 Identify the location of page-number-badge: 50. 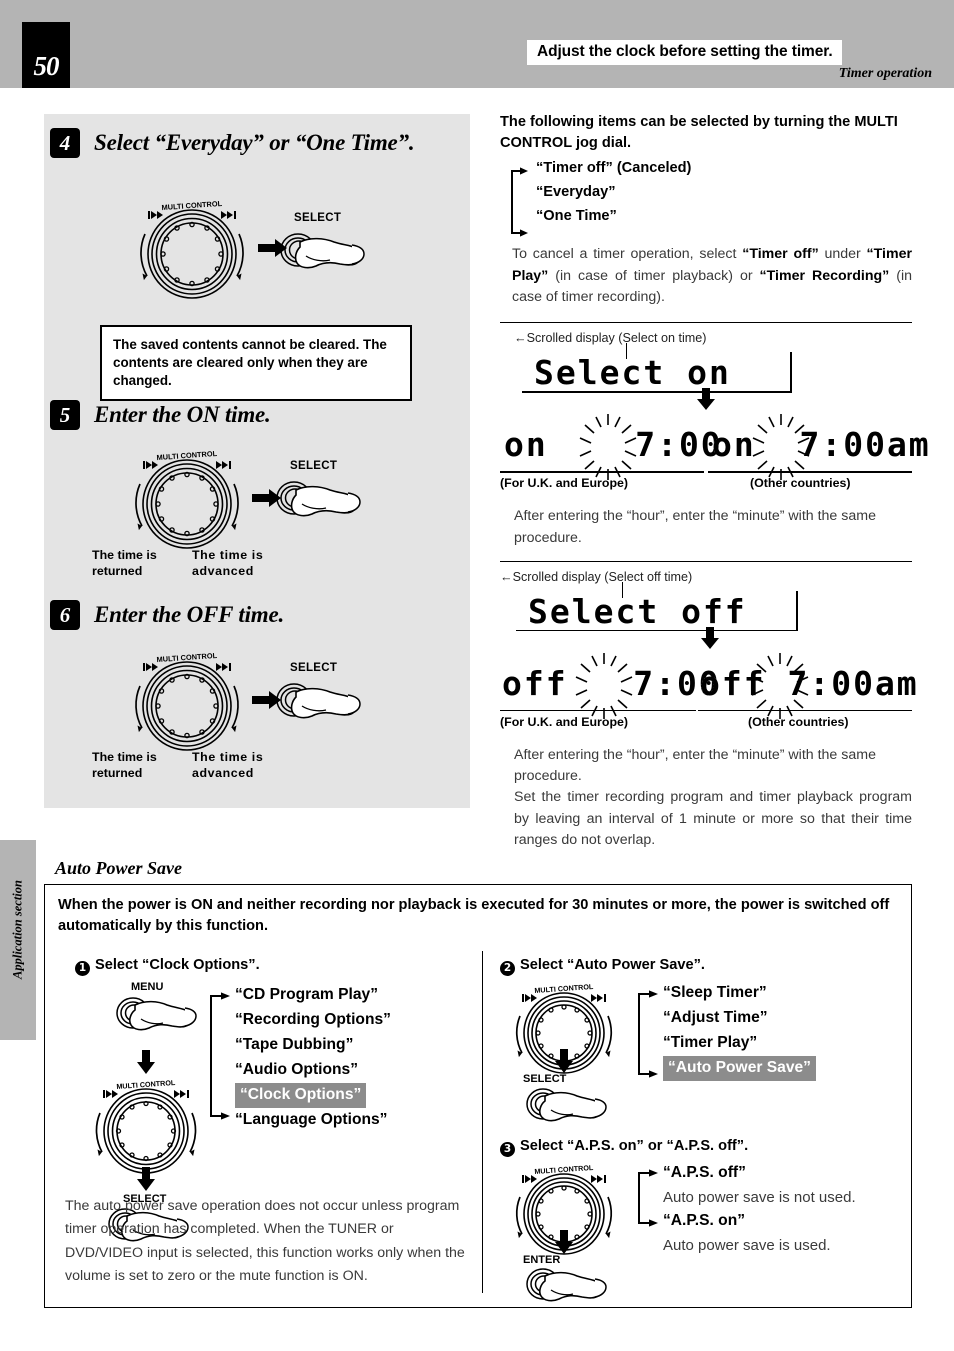
(46, 55).